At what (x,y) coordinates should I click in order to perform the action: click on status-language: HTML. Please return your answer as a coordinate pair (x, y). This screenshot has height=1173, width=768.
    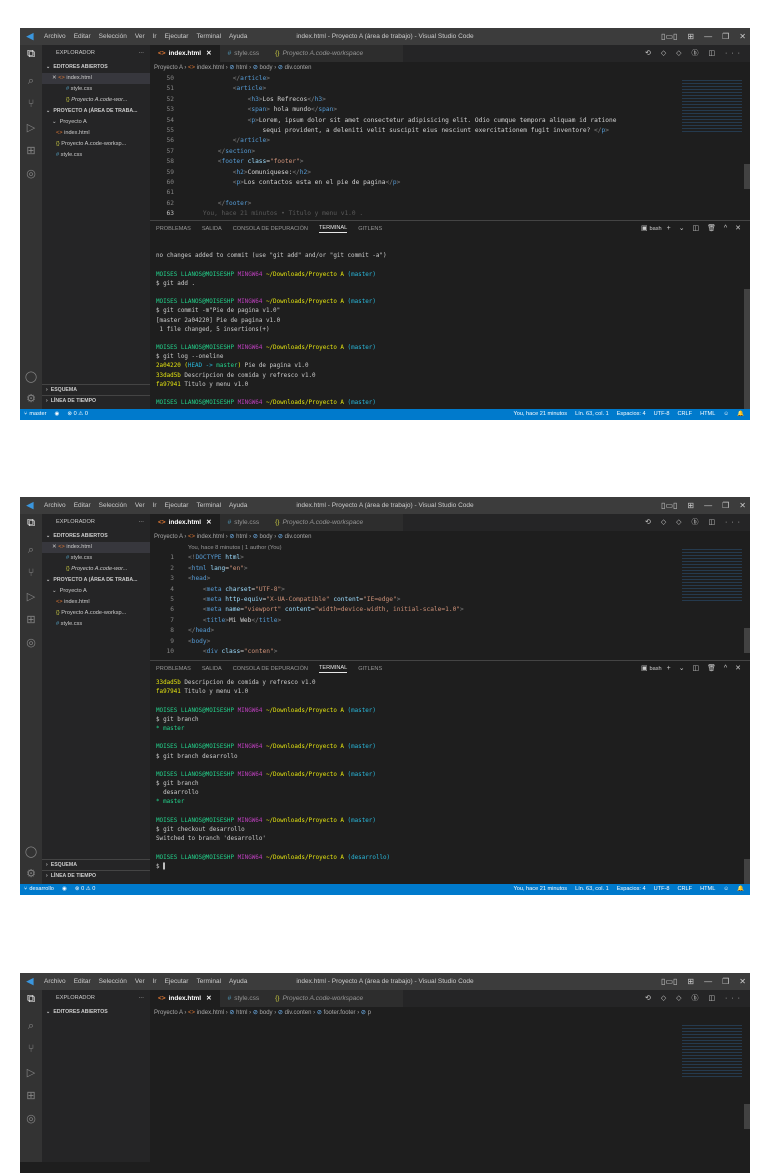
    Looking at the image, I should click on (707, 414).